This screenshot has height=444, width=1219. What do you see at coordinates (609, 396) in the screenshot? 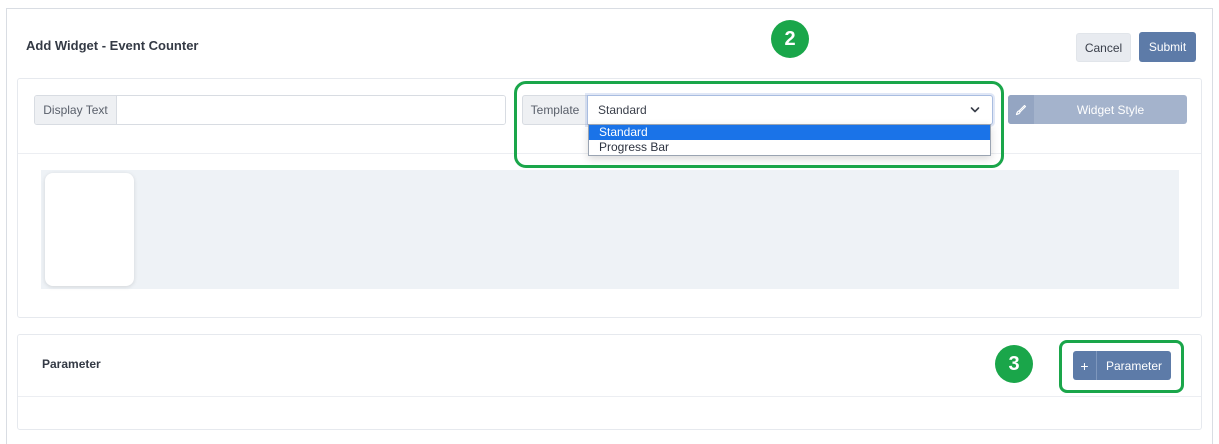
I see `parameter-divider` at bounding box center [609, 396].